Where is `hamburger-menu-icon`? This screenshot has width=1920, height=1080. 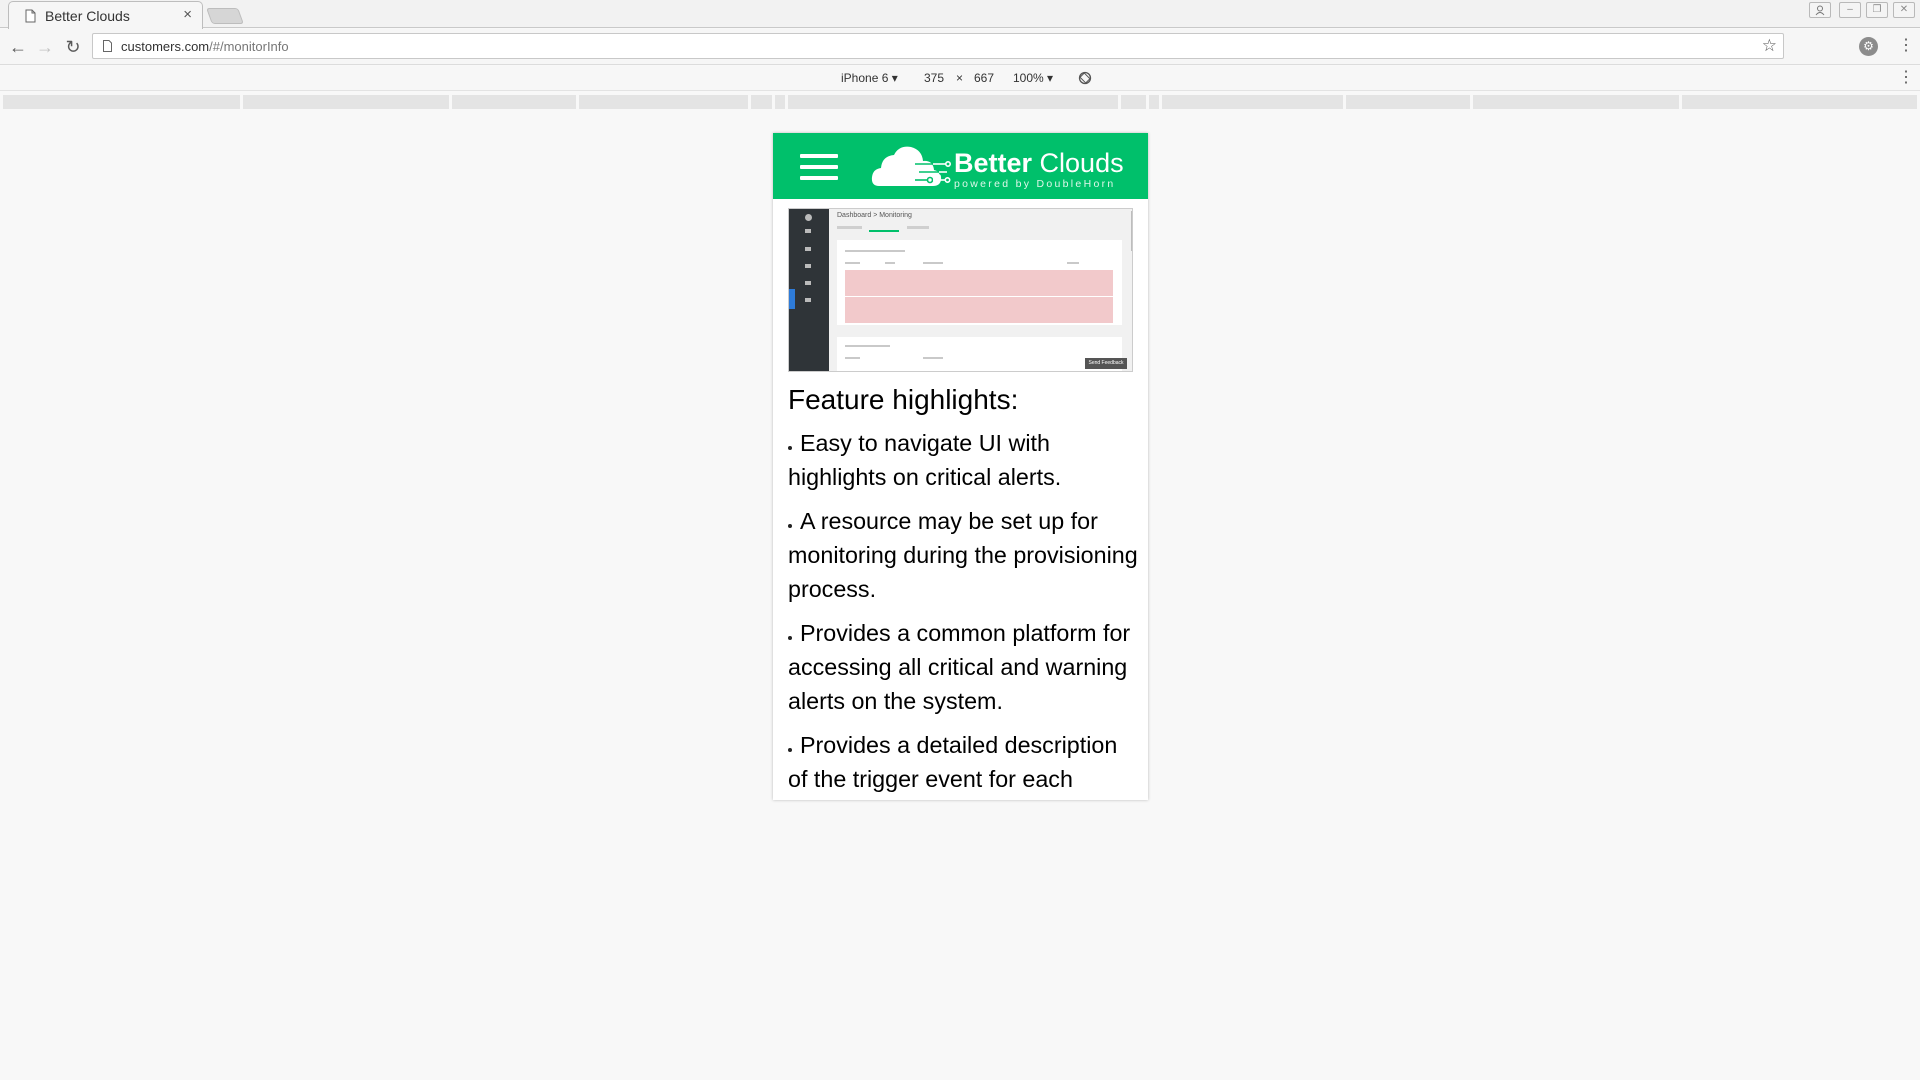 hamburger-menu-icon is located at coordinates (819, 167).